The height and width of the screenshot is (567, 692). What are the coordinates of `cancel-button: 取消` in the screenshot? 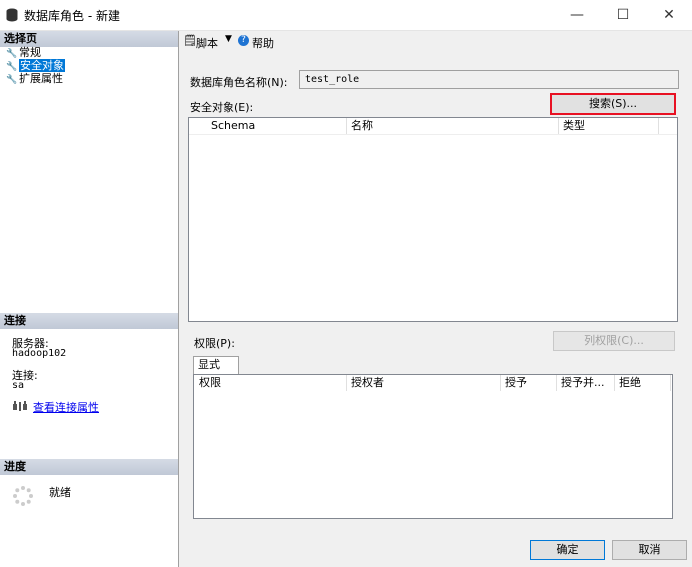 It's located at (649, 550).